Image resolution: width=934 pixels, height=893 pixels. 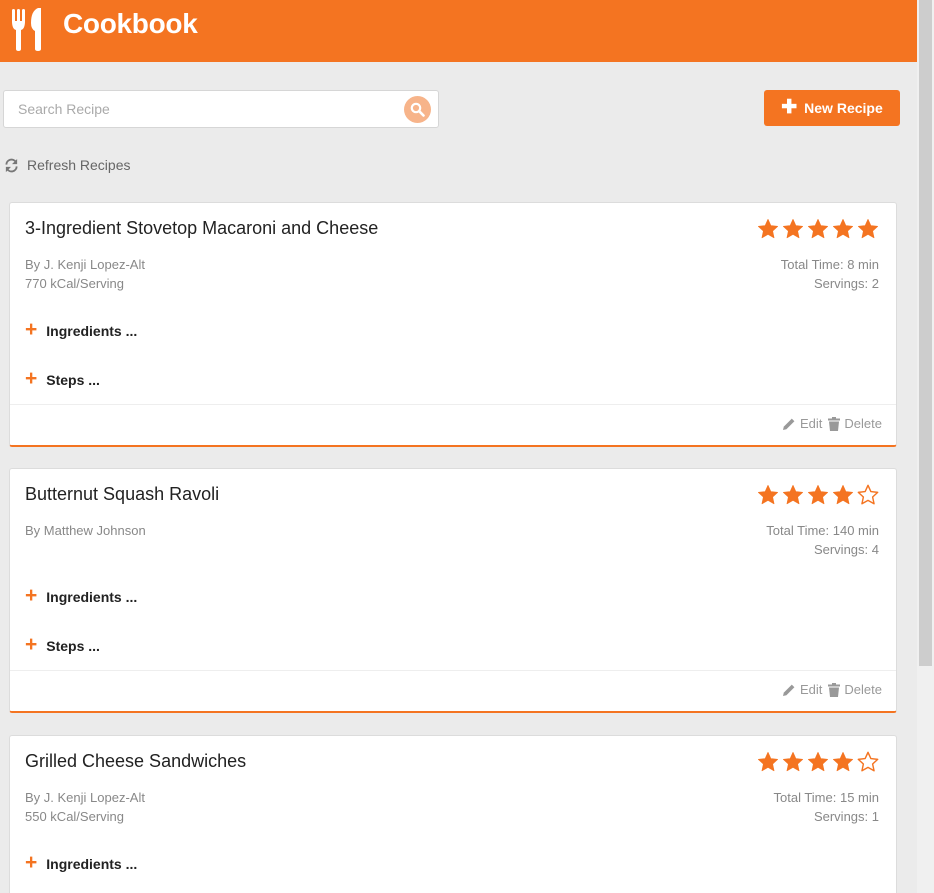 I want to click on recipe-author: By Matthew Johnson, so click(x=85, y=530).